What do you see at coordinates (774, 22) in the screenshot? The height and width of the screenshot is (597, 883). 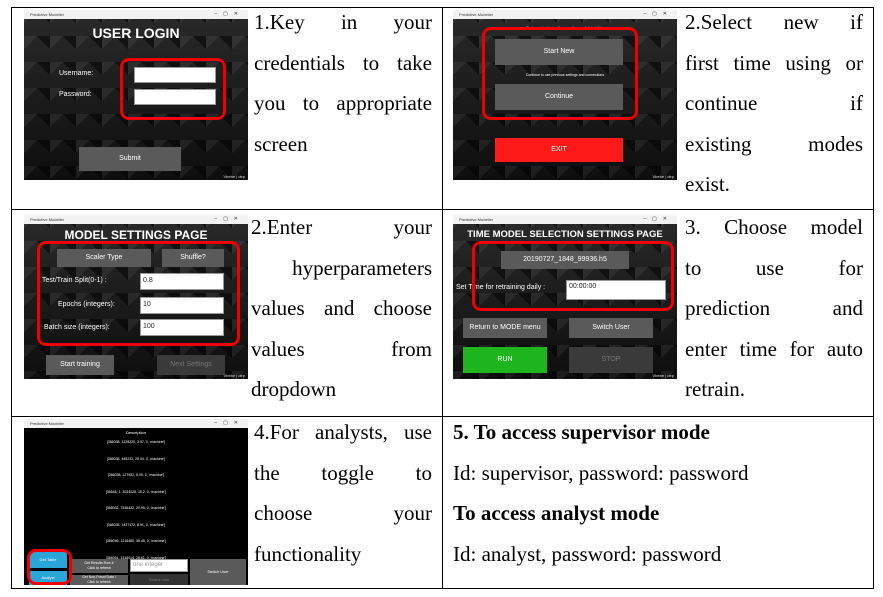 I see `instruction-line: 2.Select new if` at bounding box center [774, 22].